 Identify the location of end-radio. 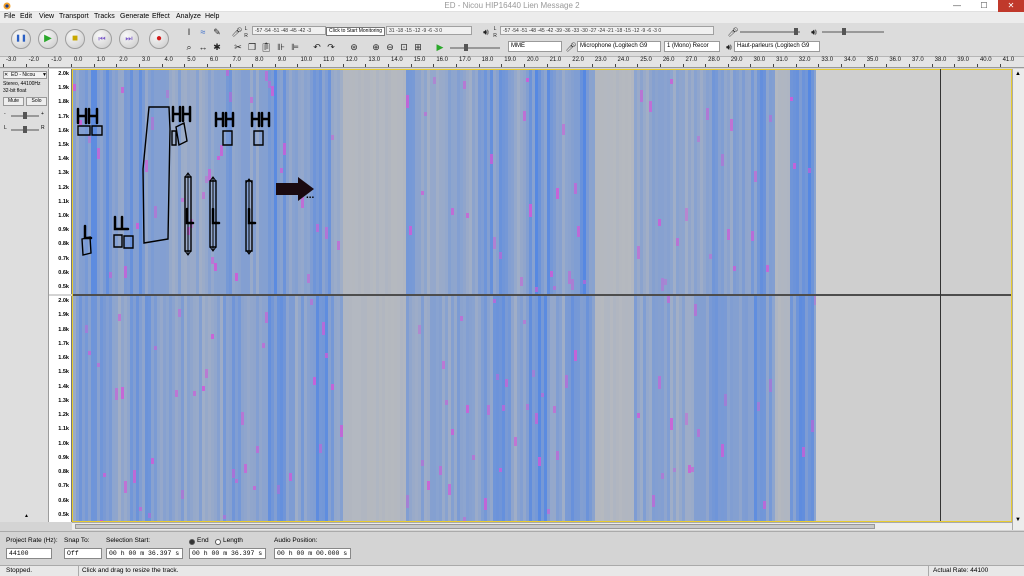
(192, 542).